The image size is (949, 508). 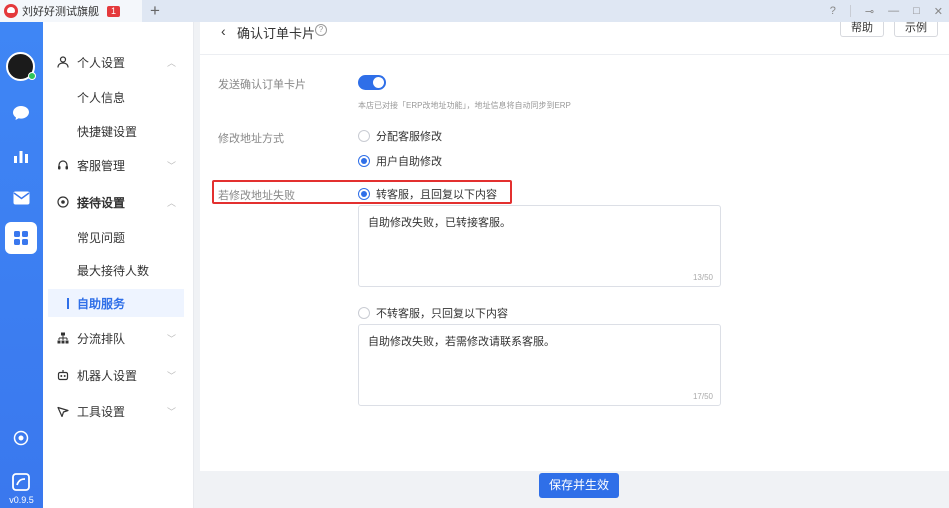 What do you see at coordinates (101, 303) in the screenshot?
I see `menu-label: 自助服务` at bounding box center [101, 303].